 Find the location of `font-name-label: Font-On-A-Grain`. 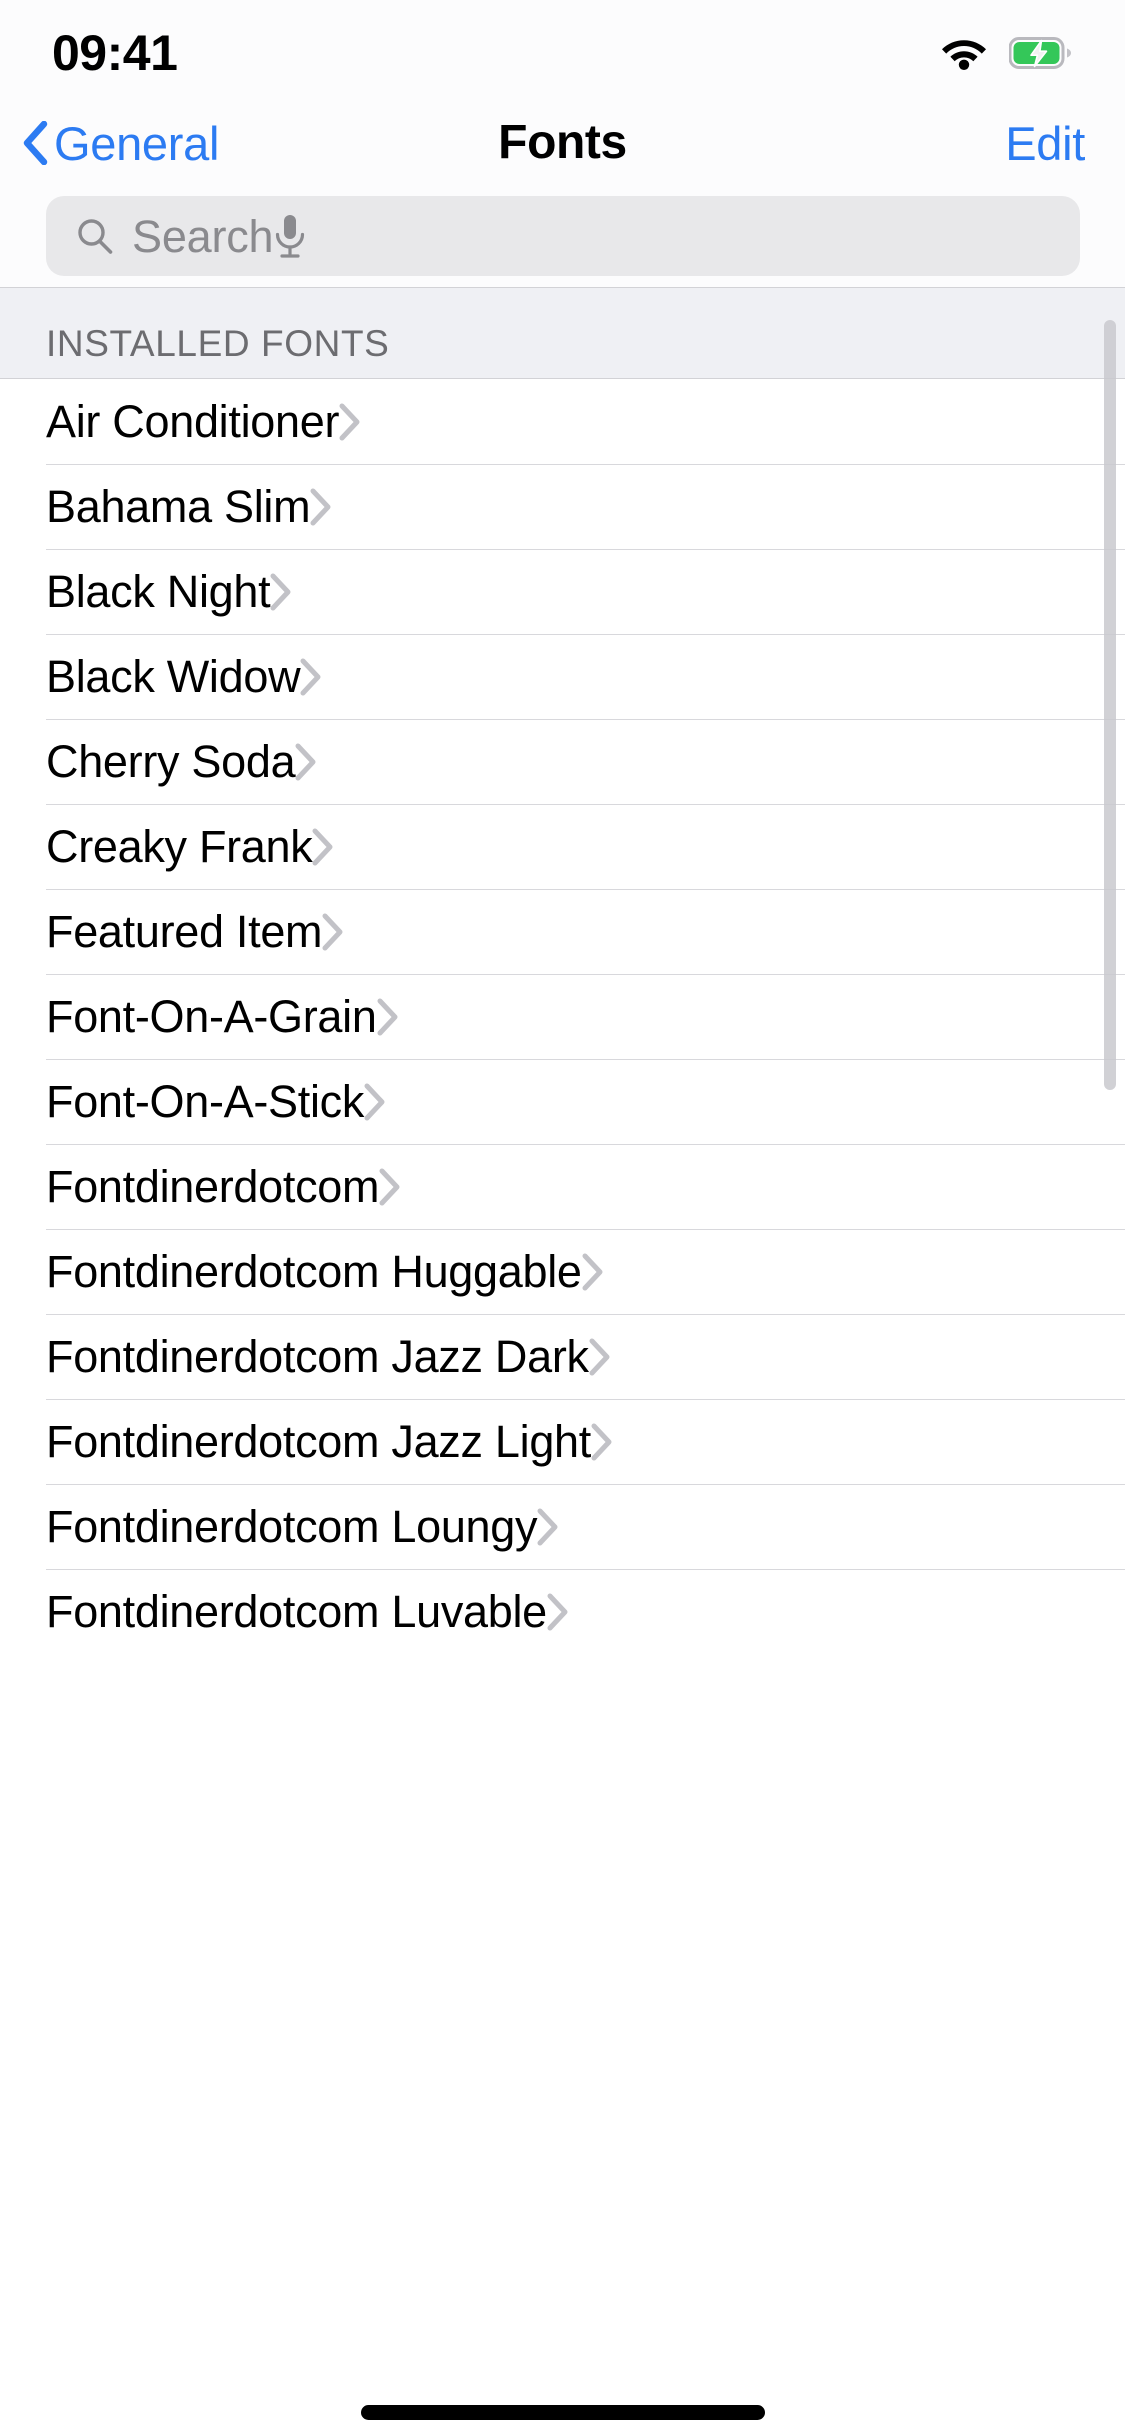

font-name-label: Font-On-A-Grain is located at coordinates (211, 1016).